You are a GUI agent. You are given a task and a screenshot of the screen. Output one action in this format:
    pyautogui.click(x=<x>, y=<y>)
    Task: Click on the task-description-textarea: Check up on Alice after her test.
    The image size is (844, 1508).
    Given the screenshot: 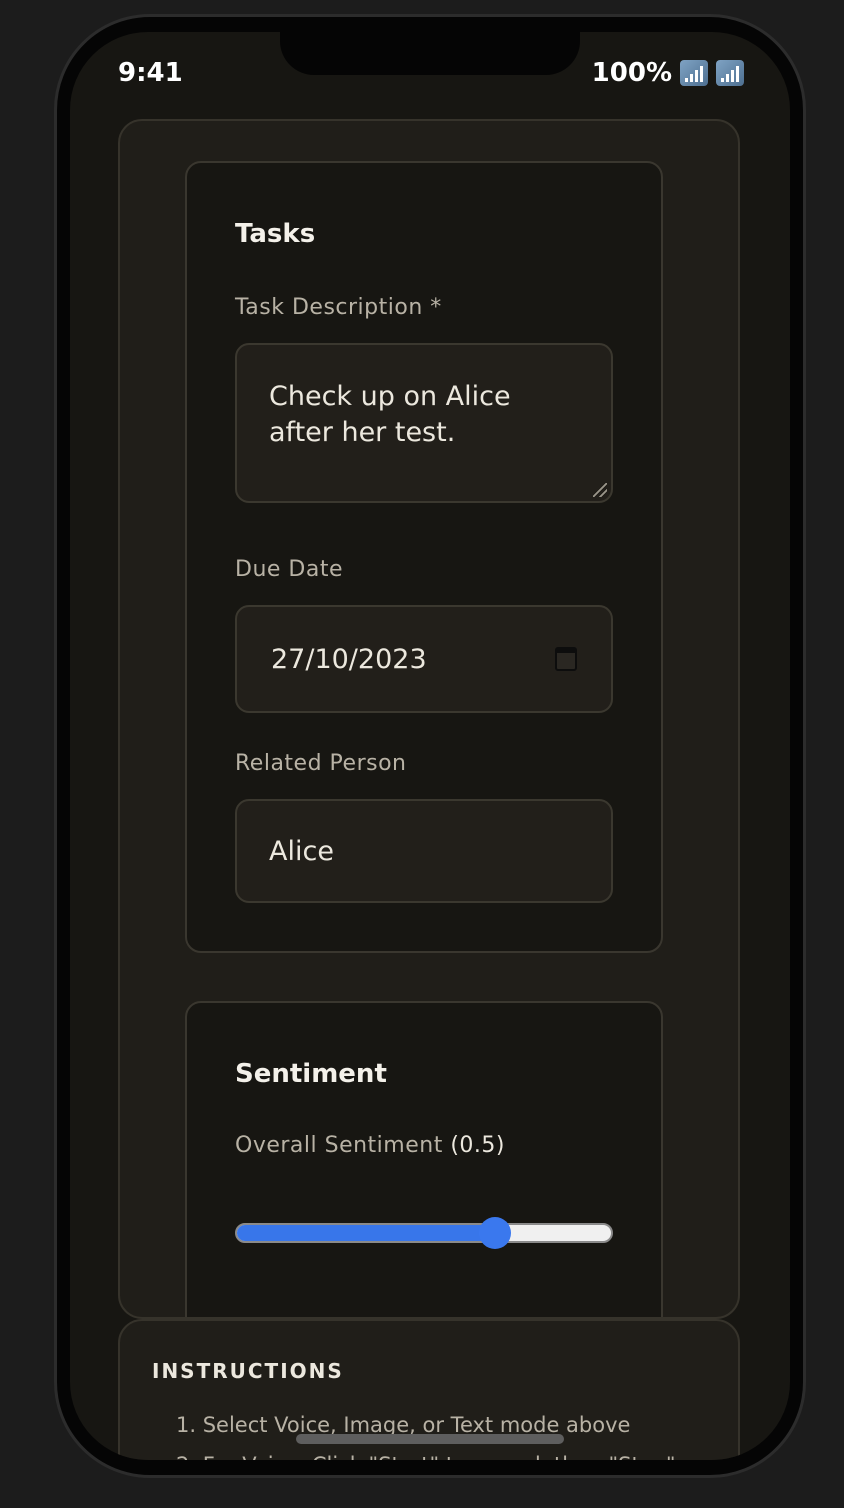 What is the action you would take?
    pyautogui.click(x=424, y=423)
    